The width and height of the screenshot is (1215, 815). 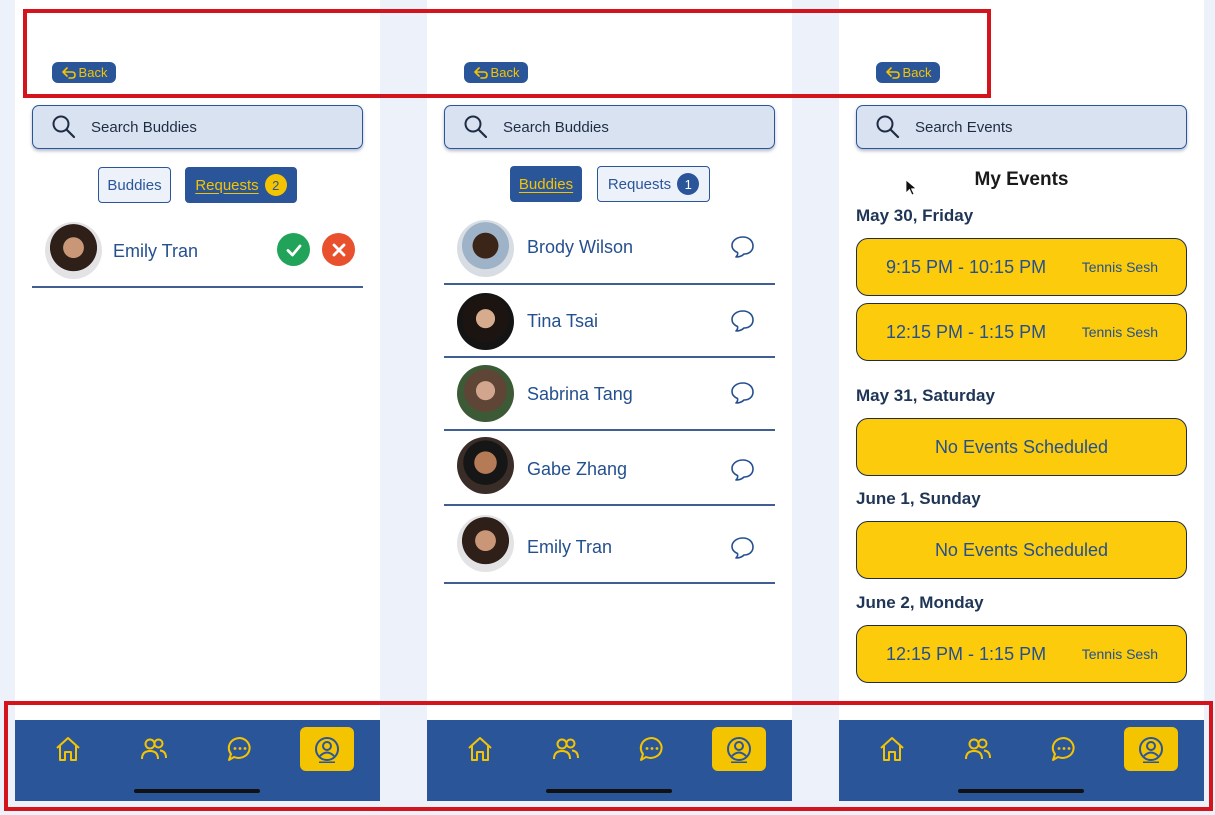 What do you see at coordinates (918, 498) in the screenshot?
I see `date-heading: June 1, Sunday` at bounding box center [918, 498].